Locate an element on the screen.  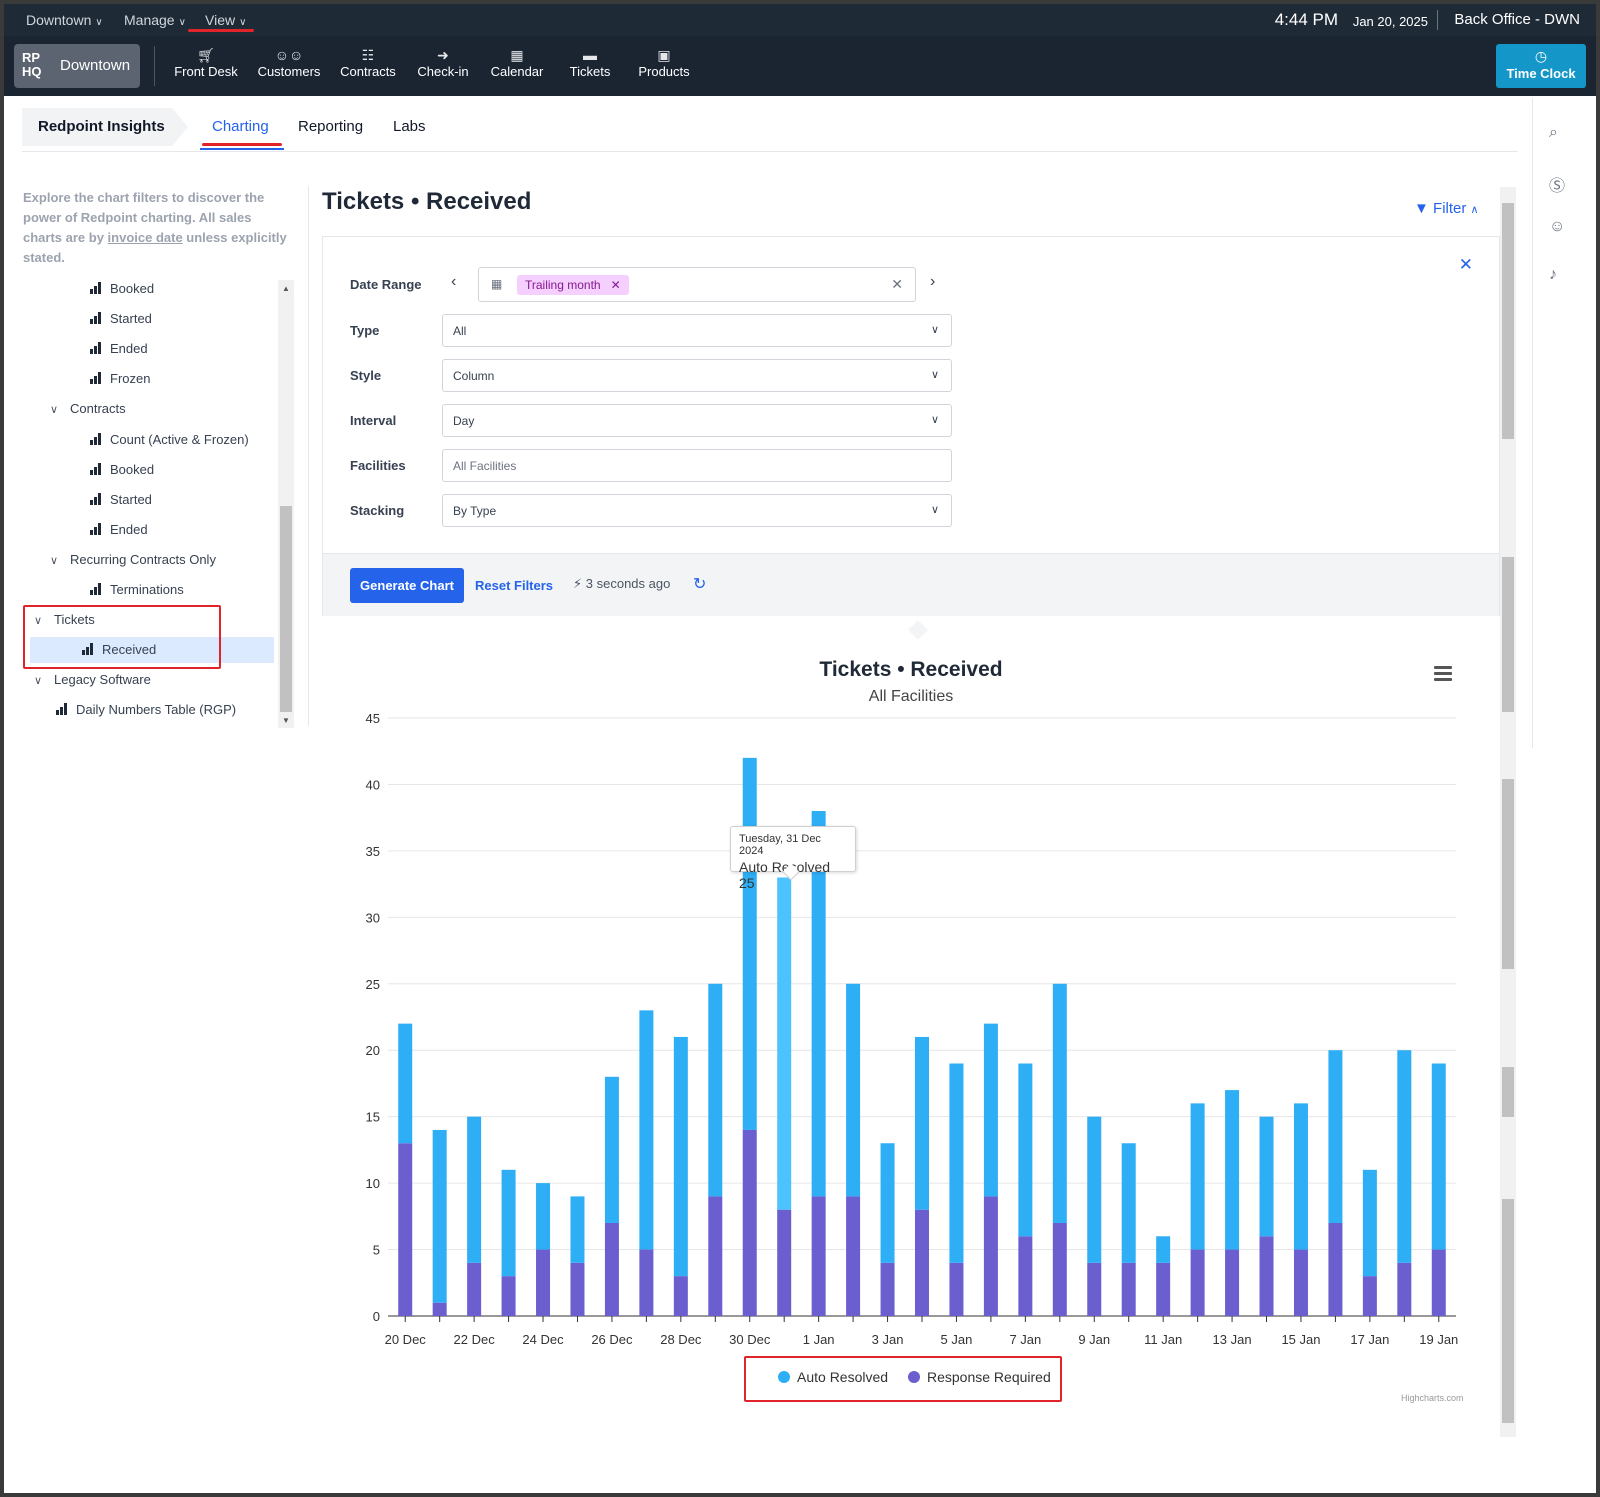
nav-products: ▣ Products is located at coordinates (664, 62).